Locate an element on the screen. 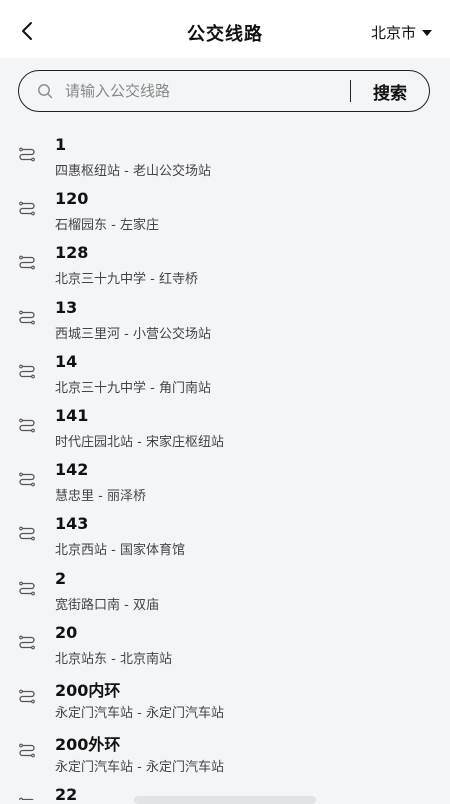 This screenshot has width=450, height=804. caret-down-icon is located at coordinates (427, 32).